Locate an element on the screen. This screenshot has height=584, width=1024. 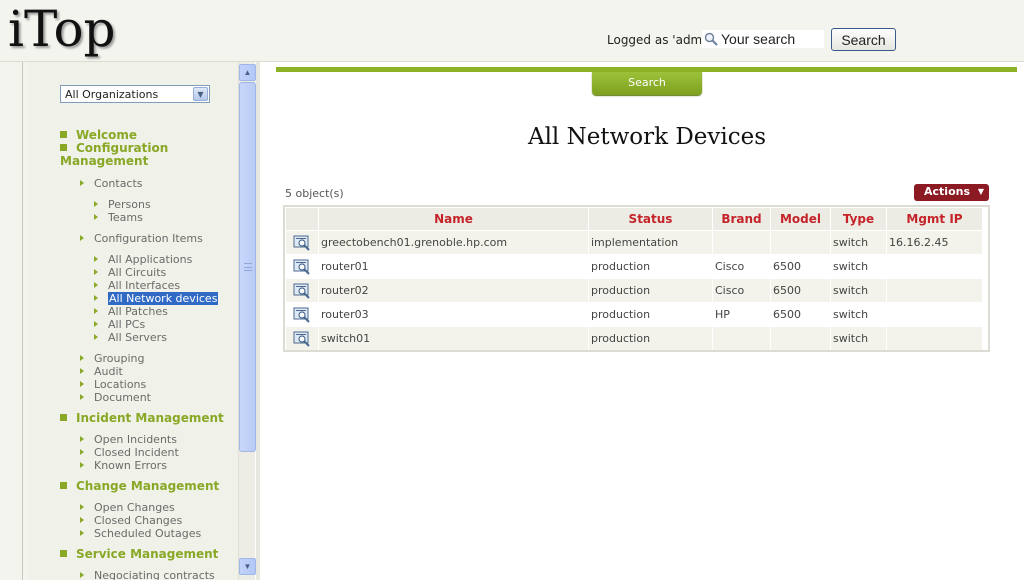
menu-all-interfaces: All Interfaces is located at coordinates (137, 285).